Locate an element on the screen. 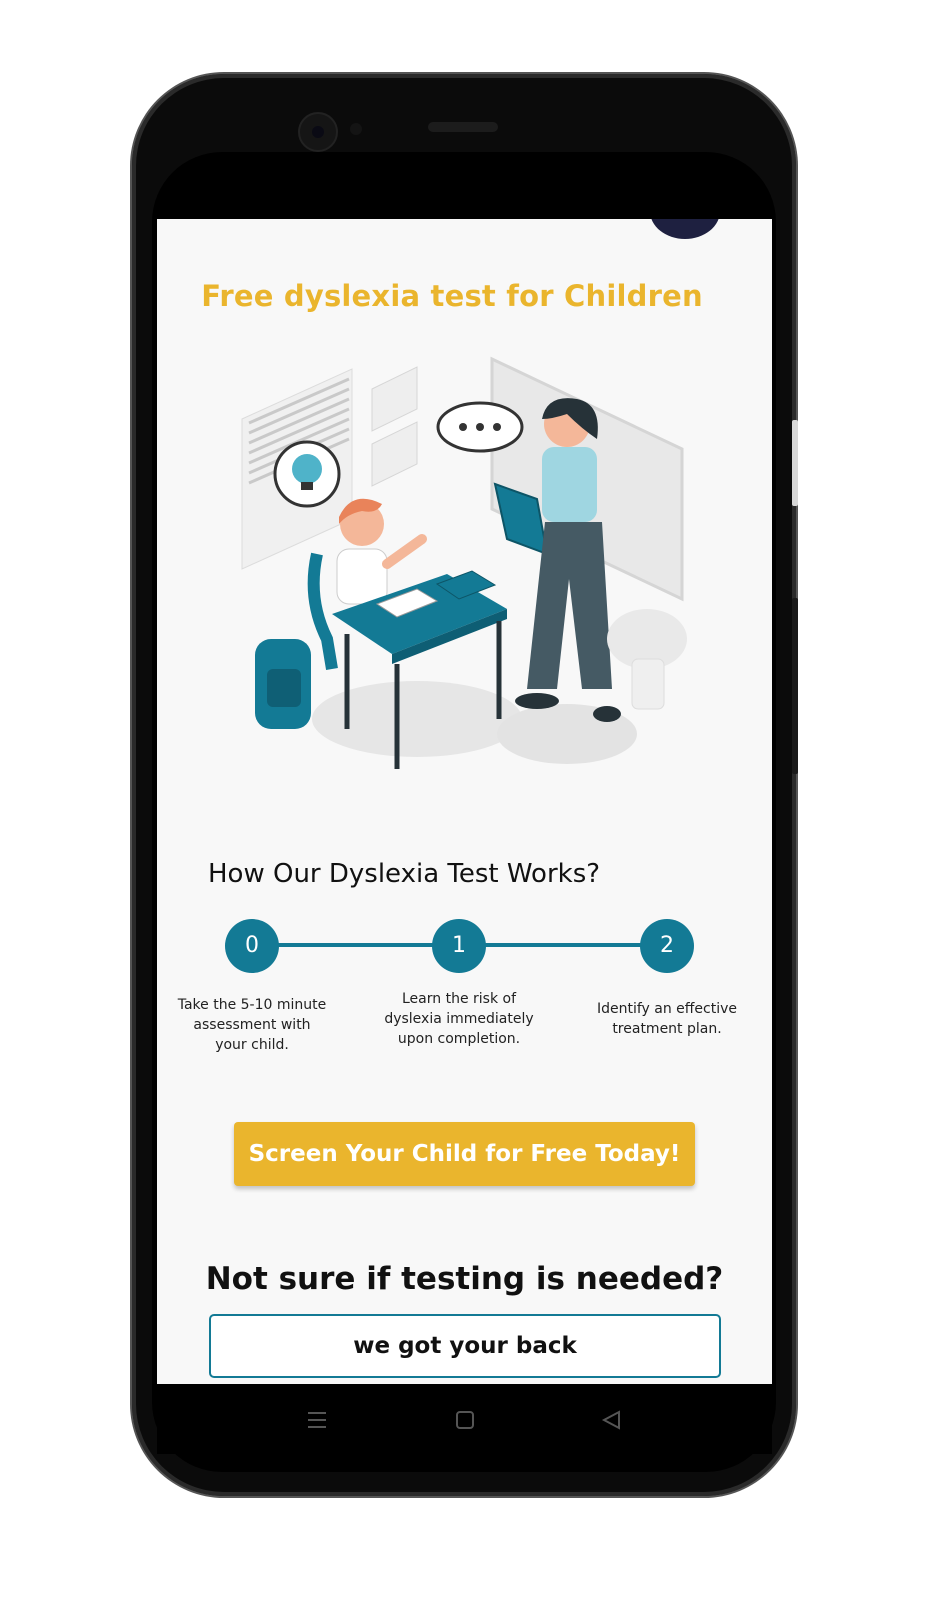 This screenshot has height=1600, width=950. we-got-your-back-button: we got your back is located at coordinates (465, 1346).